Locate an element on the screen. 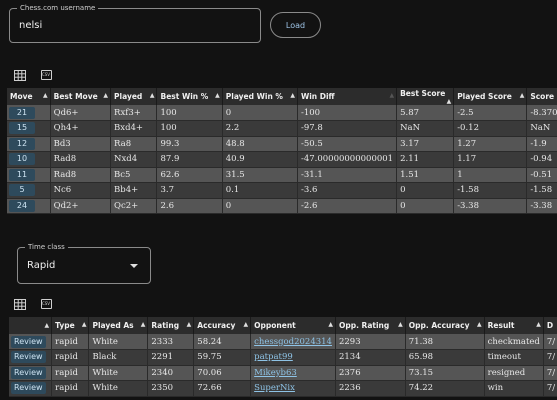 The height and width of the screenshot is (400, 557). table-cell: 0.1 is located at coordinates (260, 190).